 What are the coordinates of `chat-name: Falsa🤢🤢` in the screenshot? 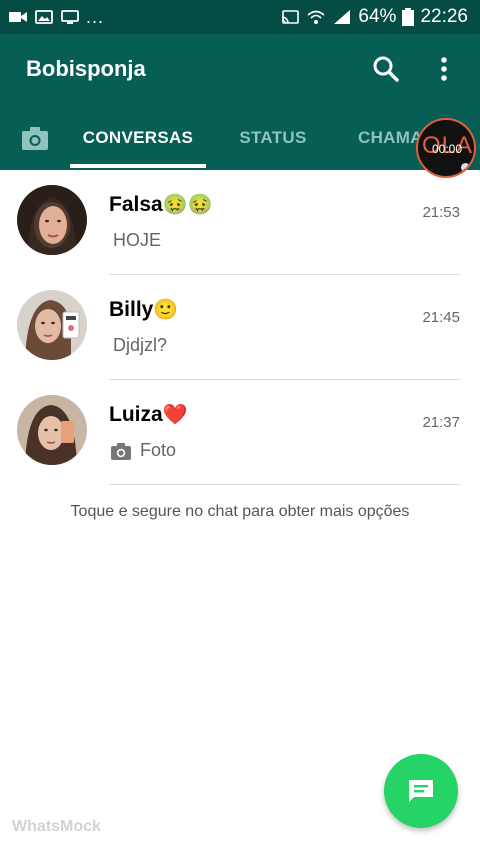 It's located at (161, 204).